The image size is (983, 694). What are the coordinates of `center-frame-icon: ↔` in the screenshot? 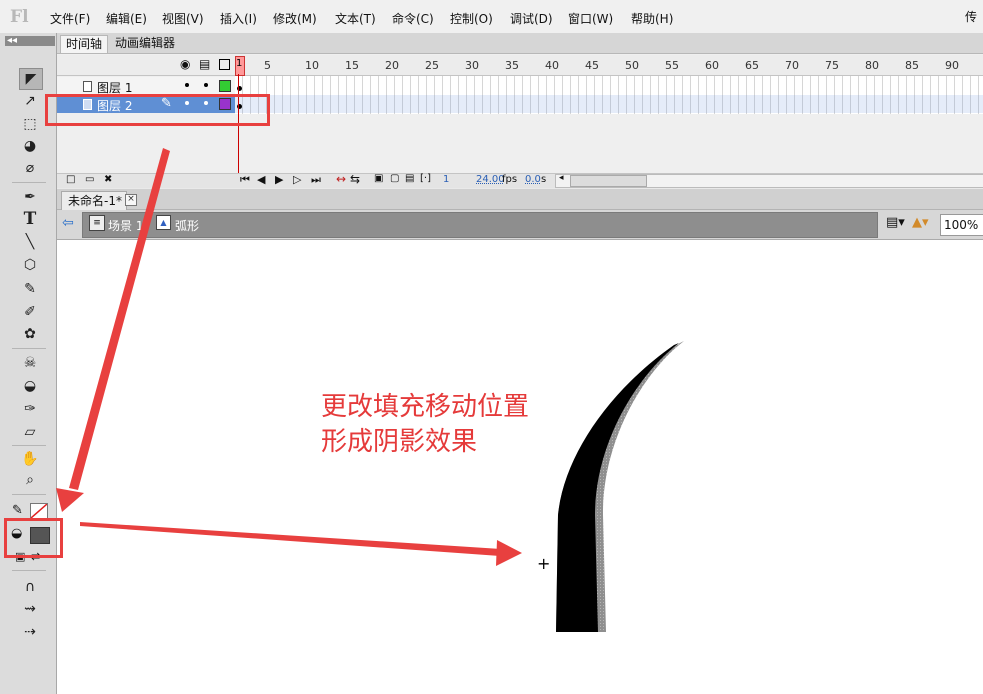 It's located at (341, 179).